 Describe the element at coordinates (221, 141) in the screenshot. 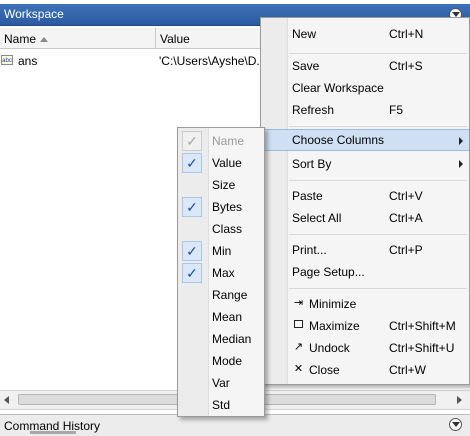

I see `column-option-name: ✓ Name` at that location.